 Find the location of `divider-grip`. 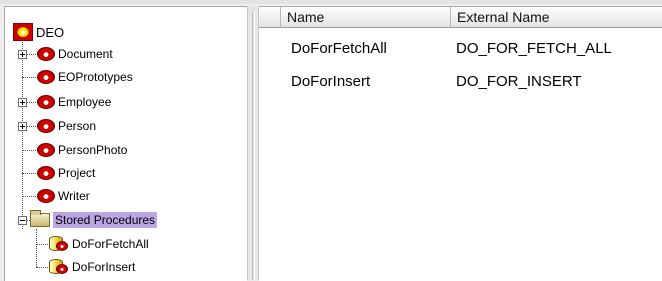

divider-grip is located at coordinates (252, 146).